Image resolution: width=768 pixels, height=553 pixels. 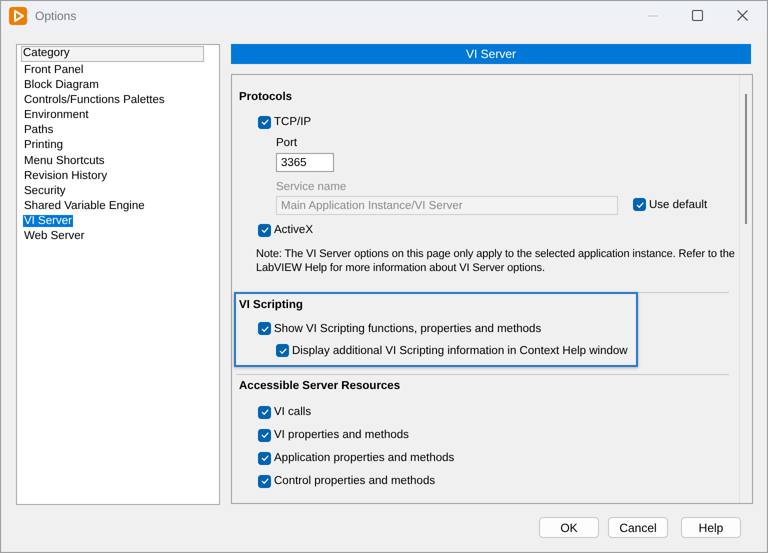 What do you see at coordinates (48, 220) in the screenshot?
I see `category-item: VI Server` at bounding box center [48, 220].